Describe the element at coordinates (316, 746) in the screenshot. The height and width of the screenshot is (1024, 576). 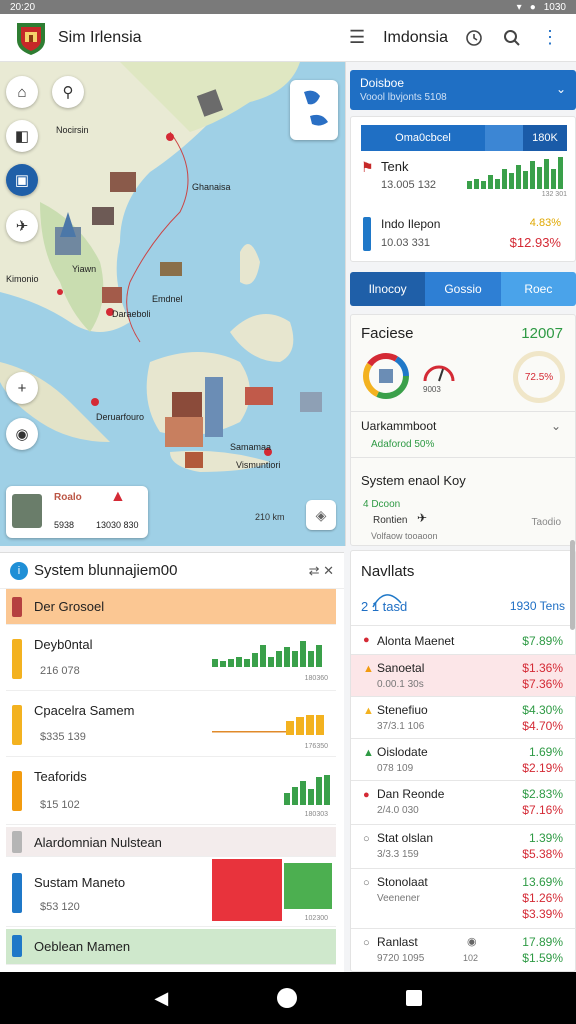
I see `chart-caption: 176350` at that location.